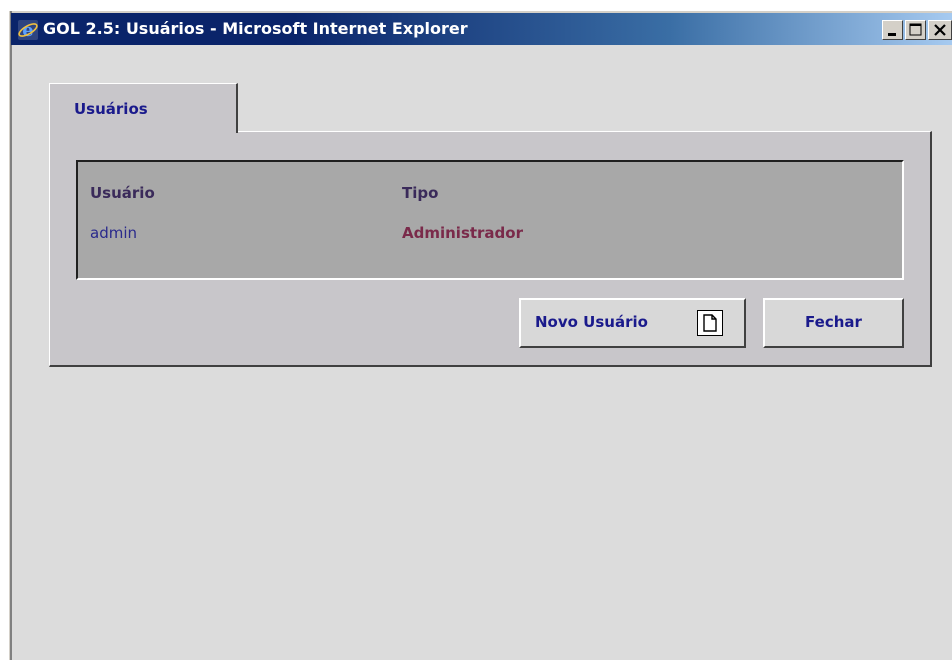 The height and width of the screenshot is (660, 952). I want to click on close-button, so click(940, 30).